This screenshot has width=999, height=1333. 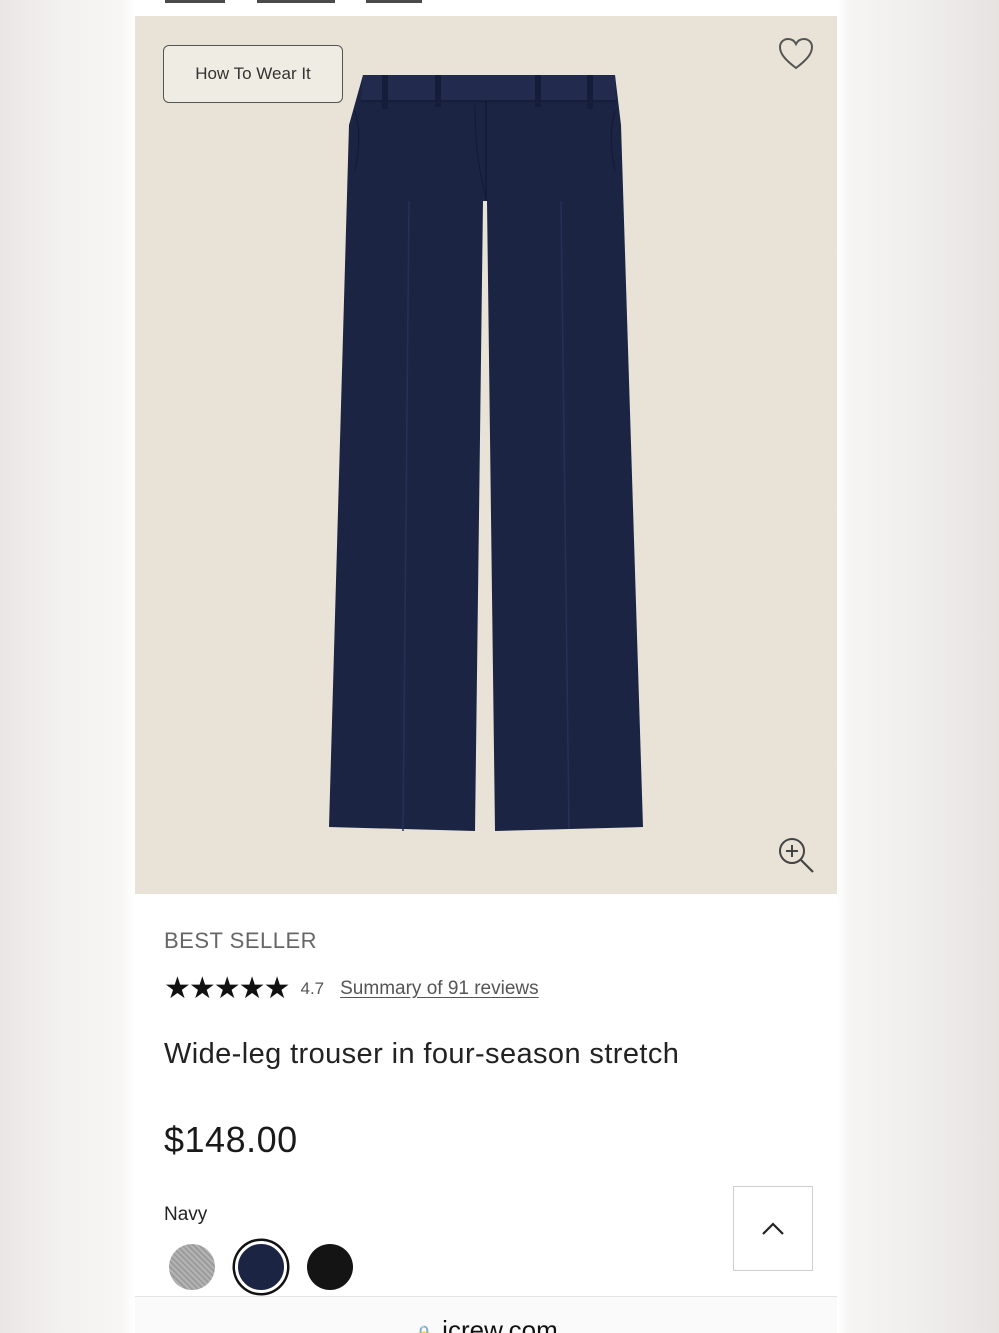 I want to click on best-seller-badge: BEST SELLER, so click(x=241, y=940).